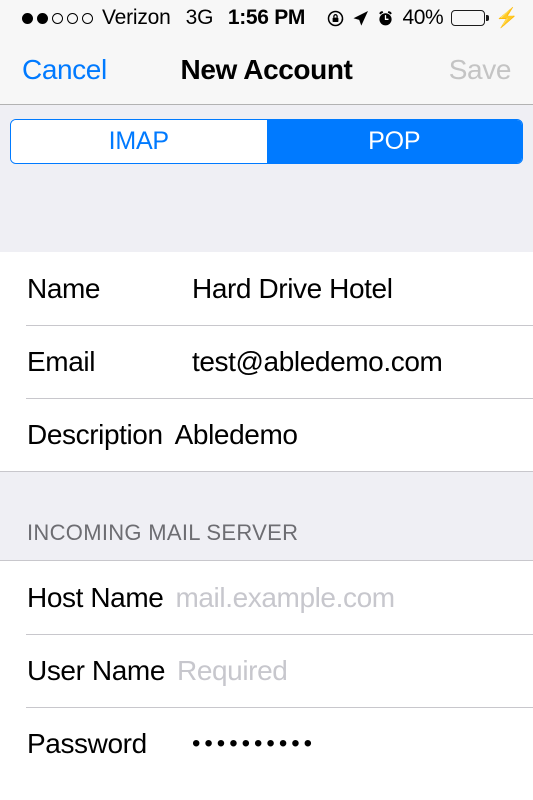 Image resolution: width=533 pixels, height=800 pixels. Describe the element at coordinates (136, 17) in the screenshot. I see `carrier-label: Verizon` at that location.